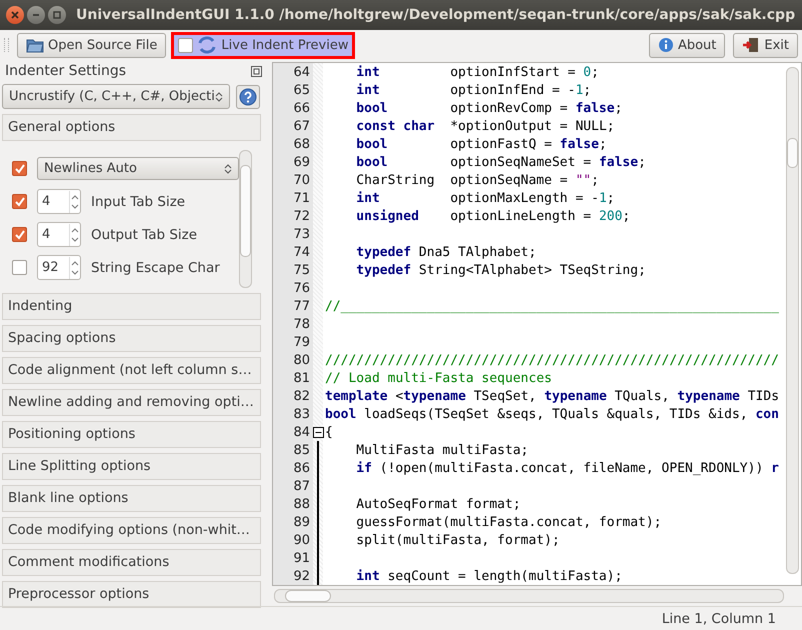 The width and height of the screenshot is (802, 630). Describe the element at coordinates (35, 45) in the screenshot. I see `folder-icon` at that location.